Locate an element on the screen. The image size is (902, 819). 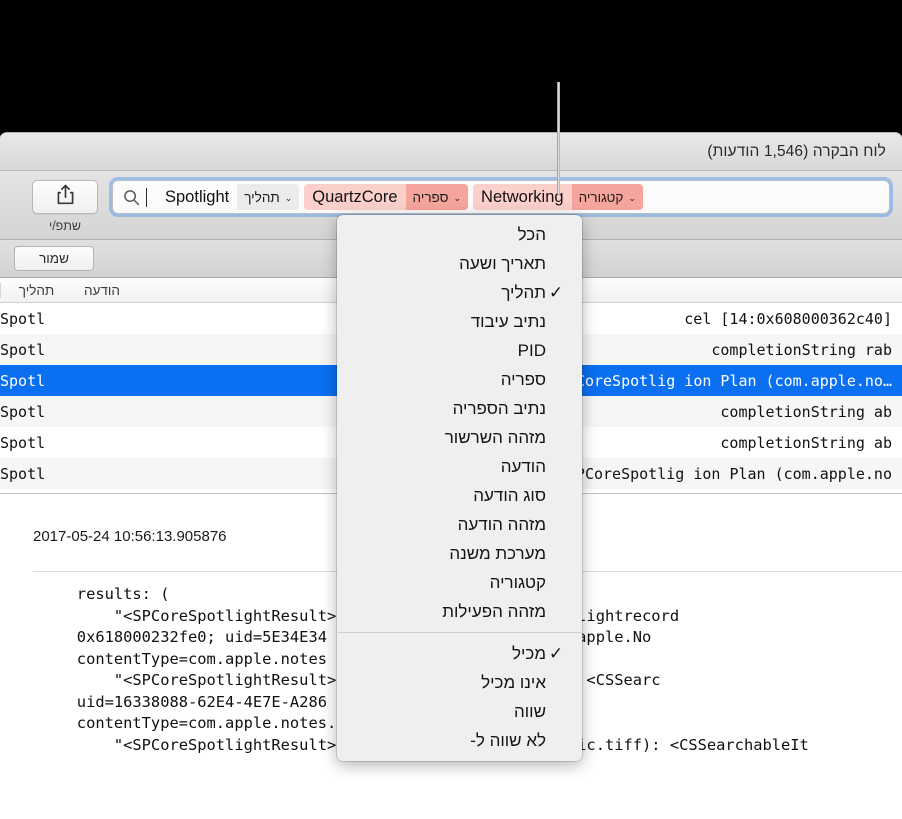
menu-item-label: מכיל is located at coordinates (528, 653).